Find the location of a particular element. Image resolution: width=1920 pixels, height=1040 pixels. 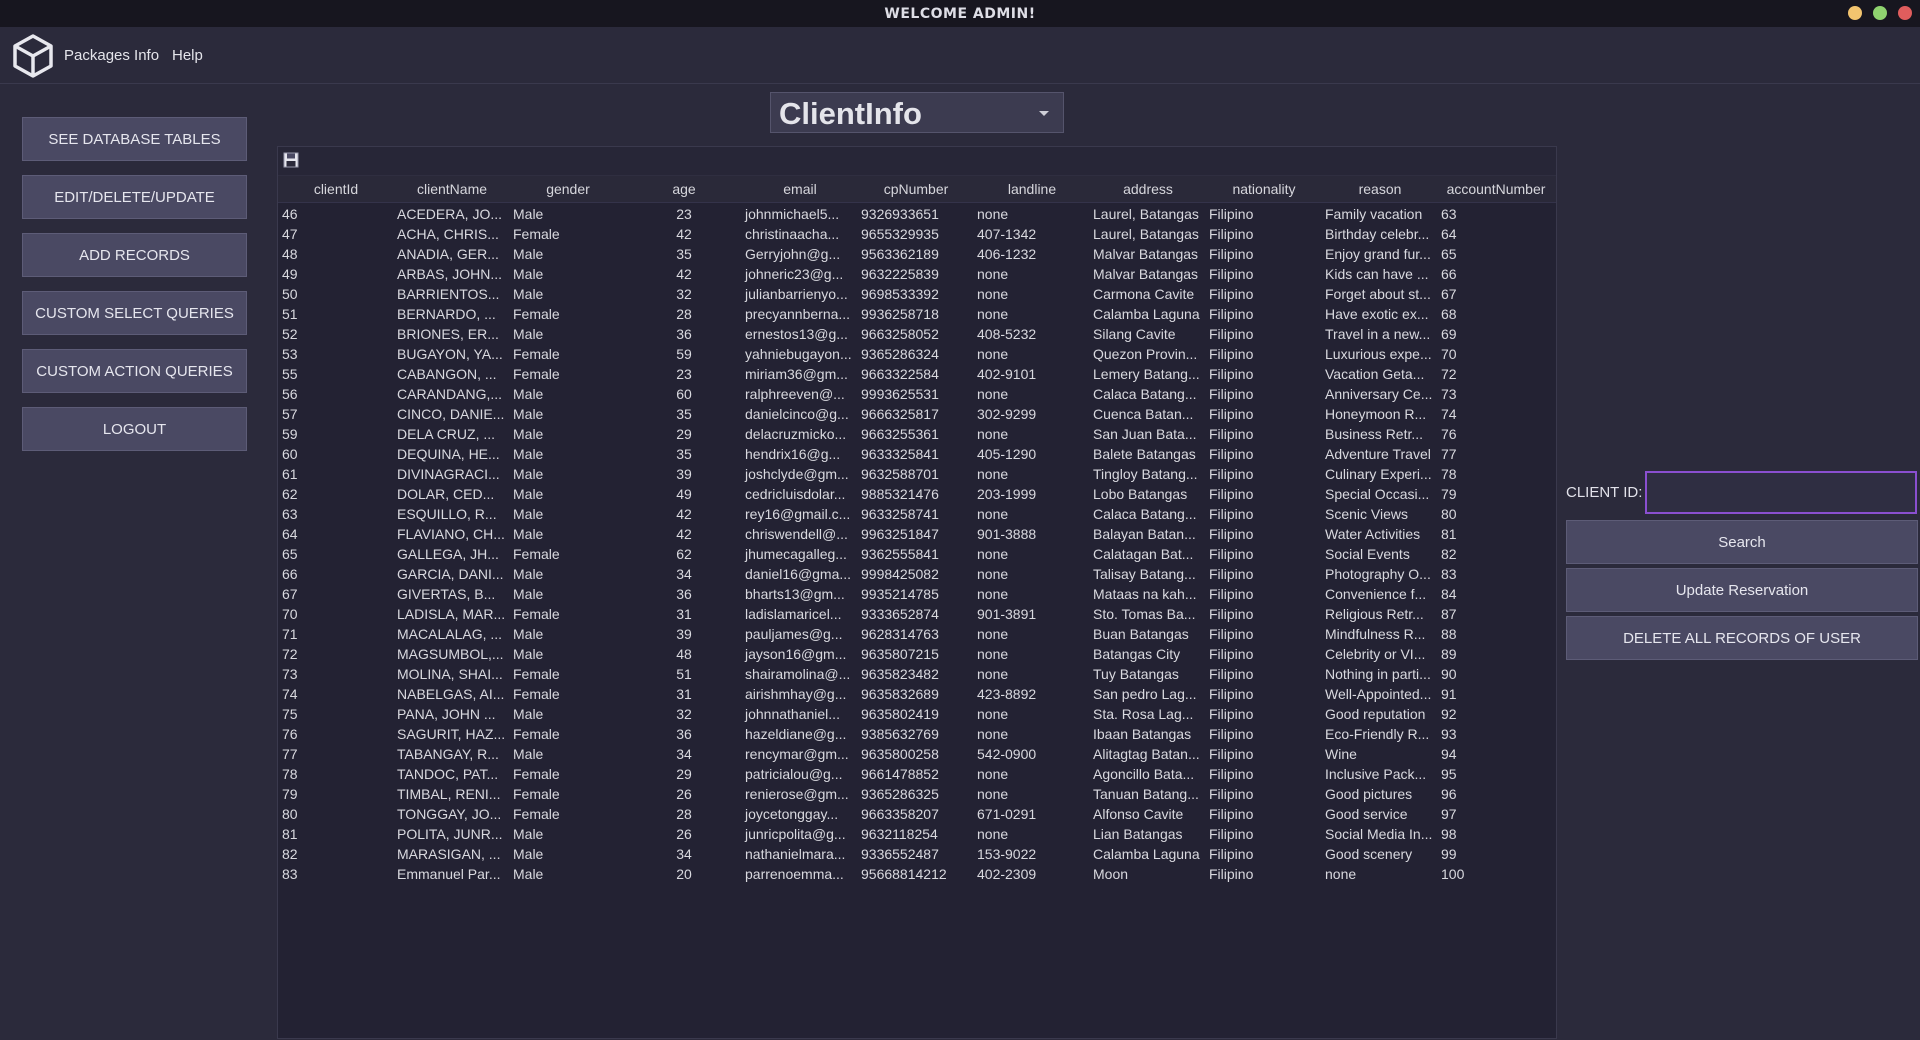

table-cell: 29 is located at coordinates (684, 774).